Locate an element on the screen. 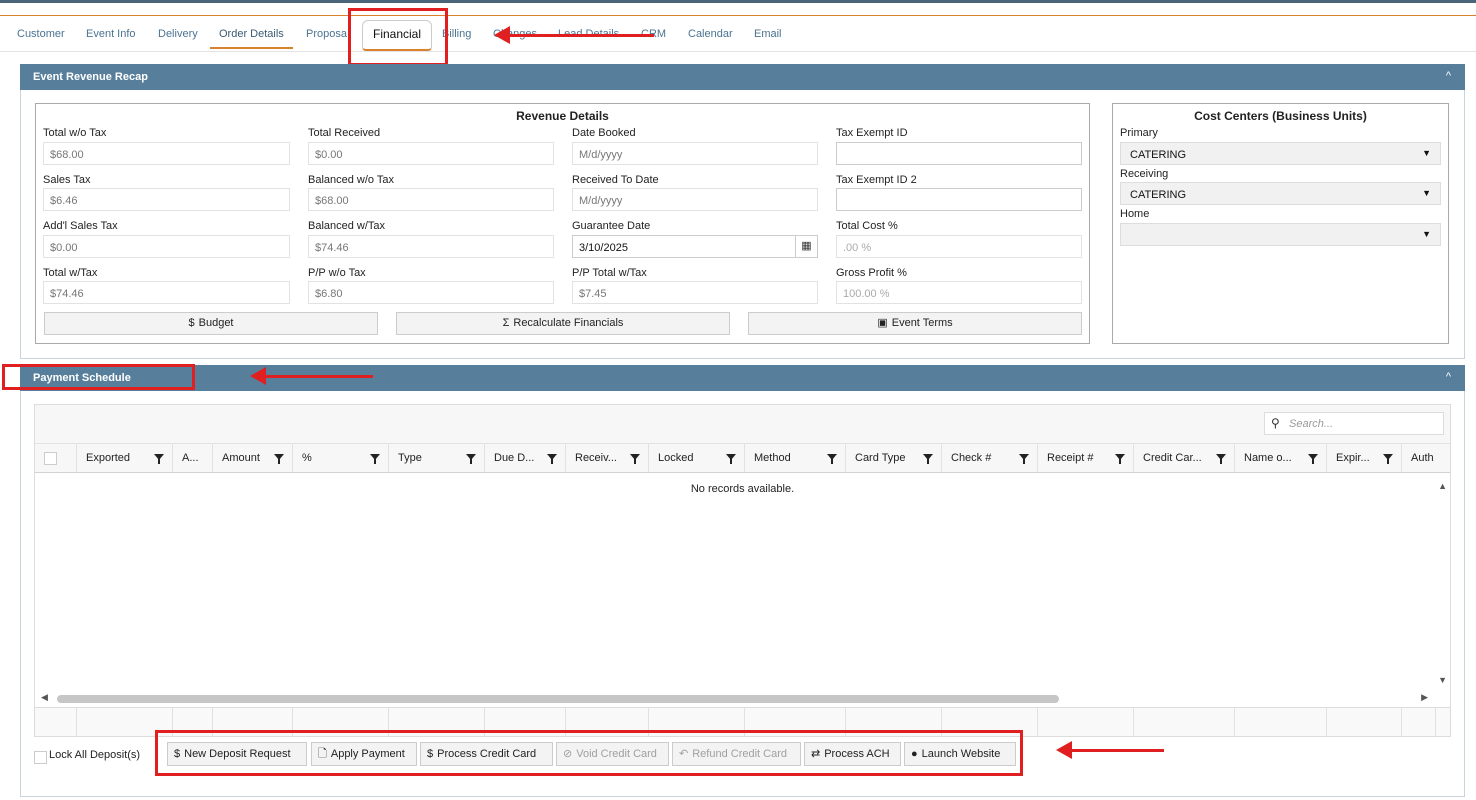 Image resolution: width=1476 pixels, height=800 pixels. col-exported: Exported is located at coordinates (124, 458).